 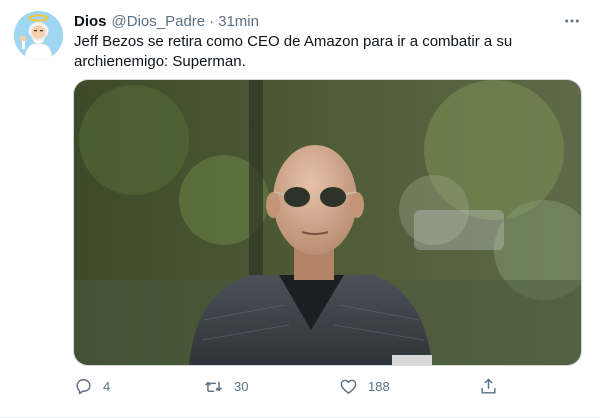 I want to click on retweet-icon, so click(x=213, y=386).